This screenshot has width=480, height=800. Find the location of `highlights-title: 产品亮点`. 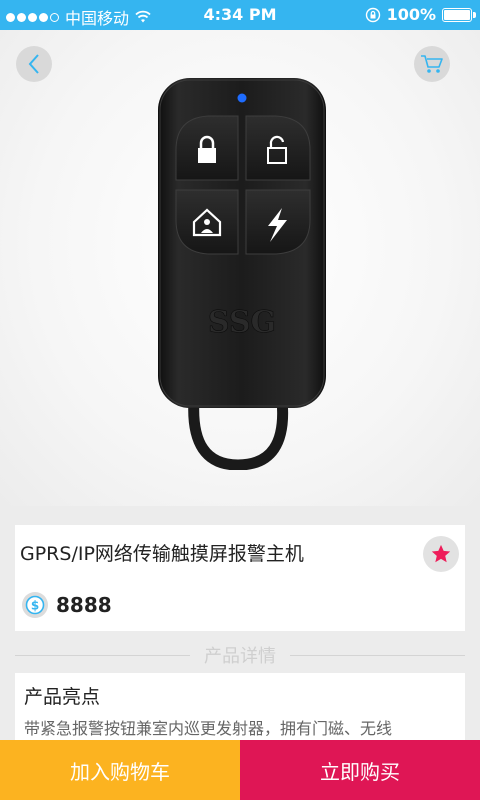

highlights-title: 产品亮点 is located at coordinates (62, 697).